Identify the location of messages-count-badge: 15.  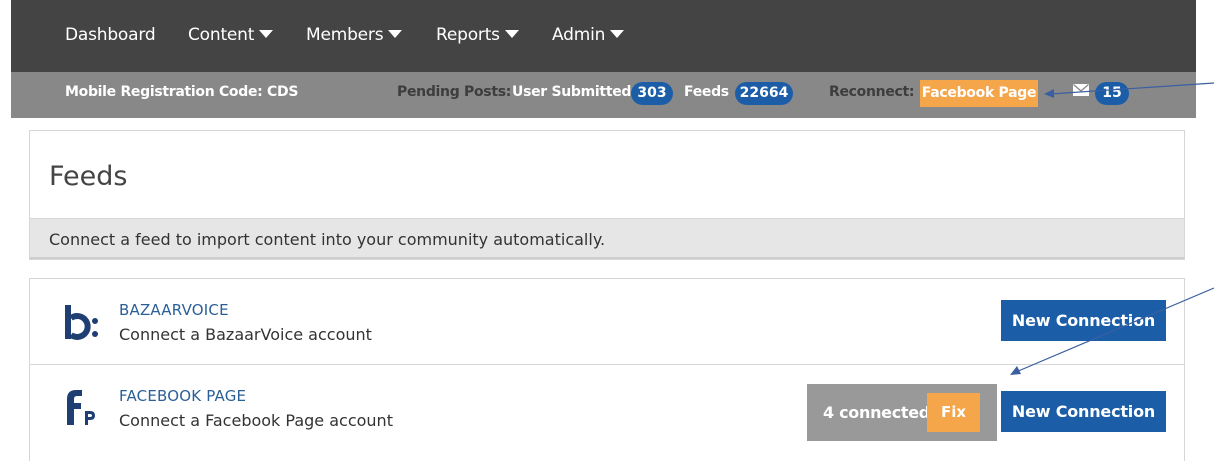
(1112, 93).